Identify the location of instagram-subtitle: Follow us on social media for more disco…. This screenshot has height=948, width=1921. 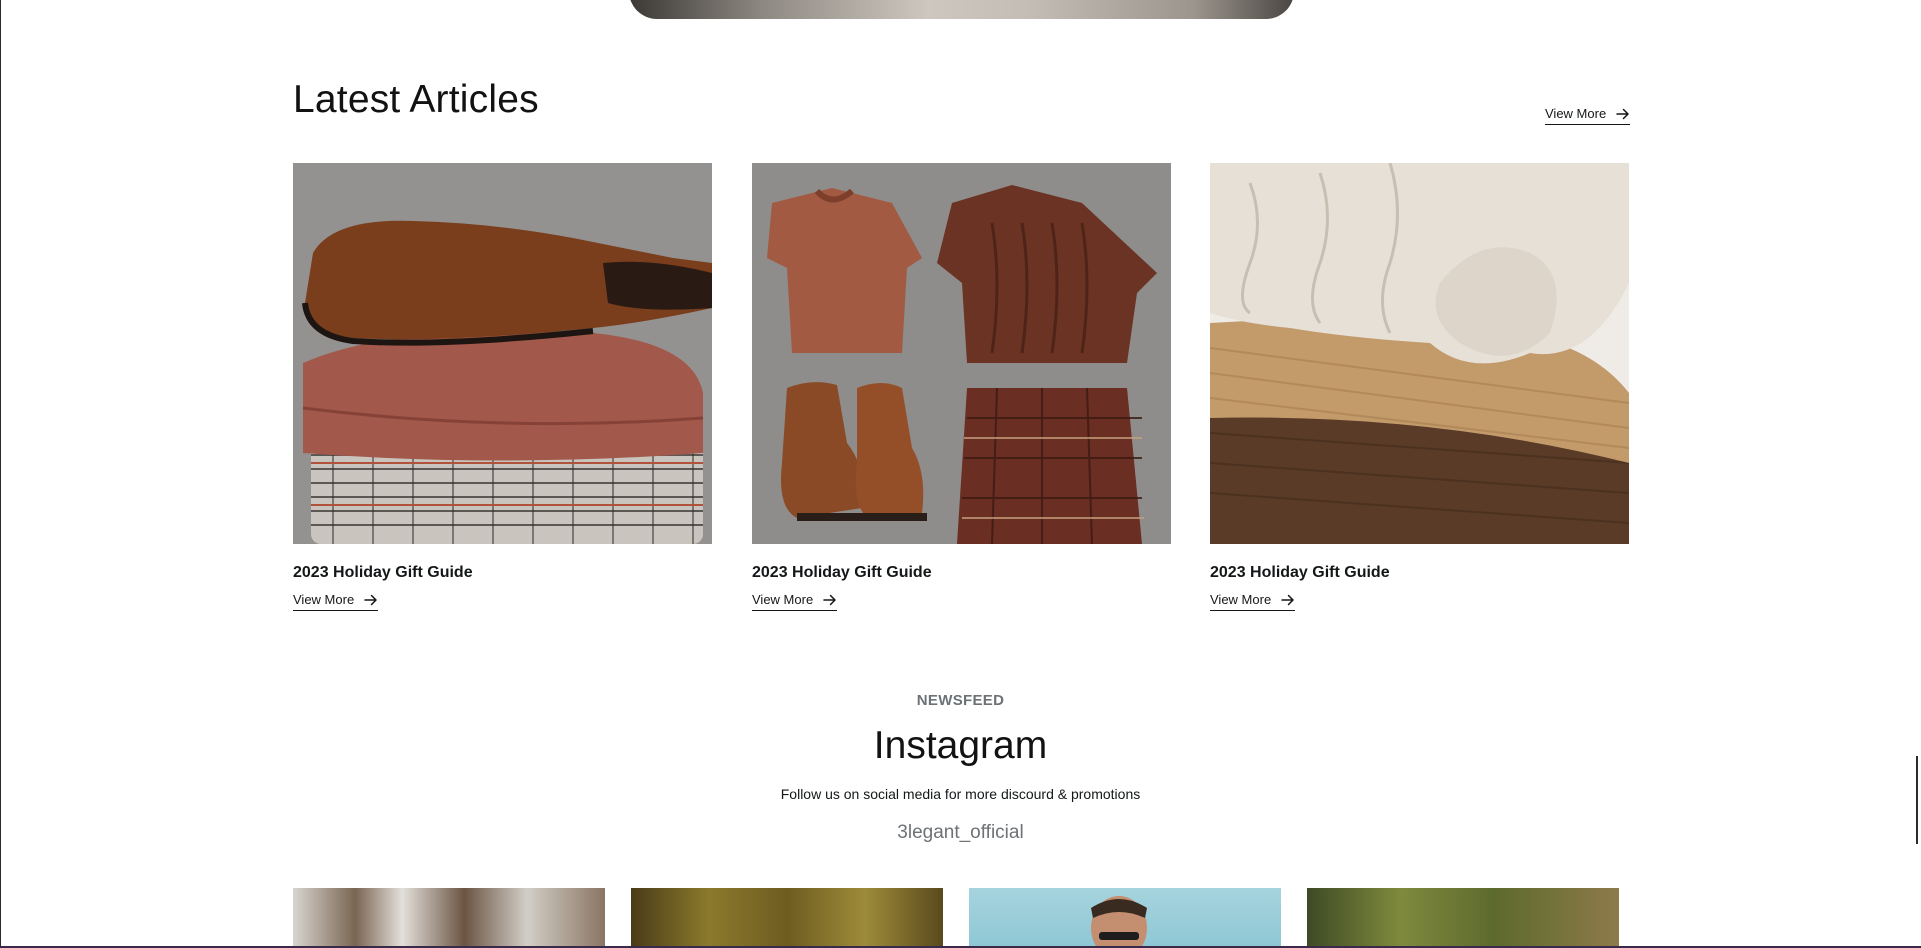
(960, 794).